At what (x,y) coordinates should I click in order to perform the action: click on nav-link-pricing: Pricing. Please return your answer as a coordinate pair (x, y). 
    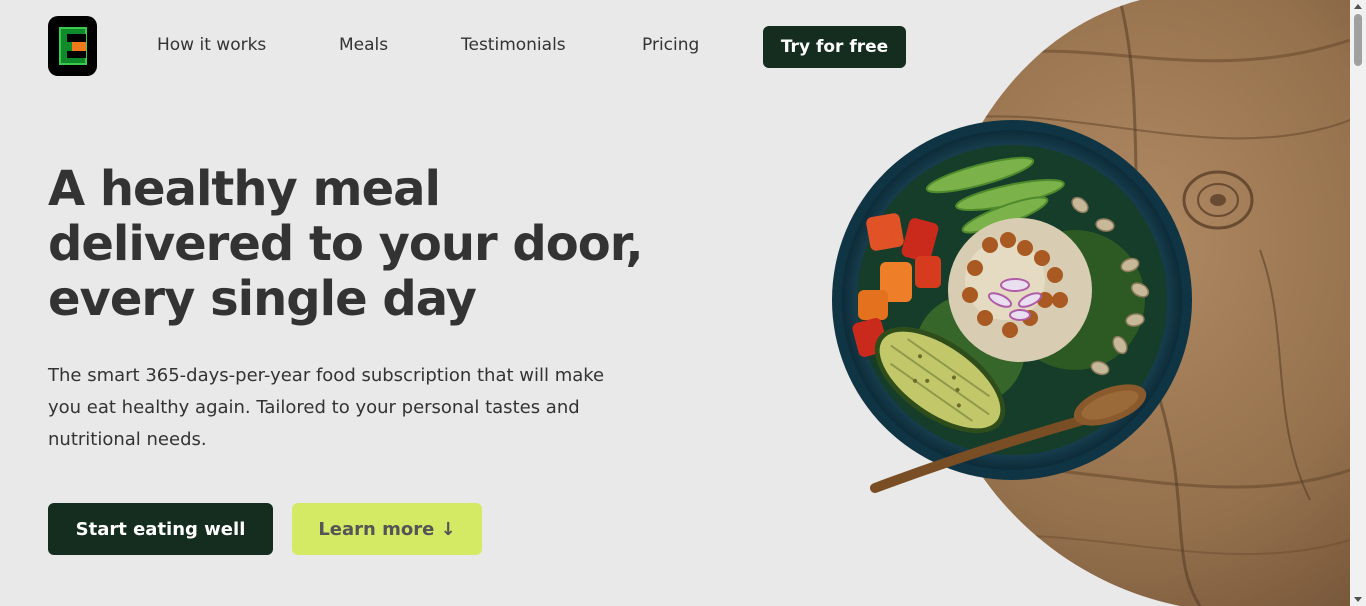
    Looking at the image, I should click on (670, 45).